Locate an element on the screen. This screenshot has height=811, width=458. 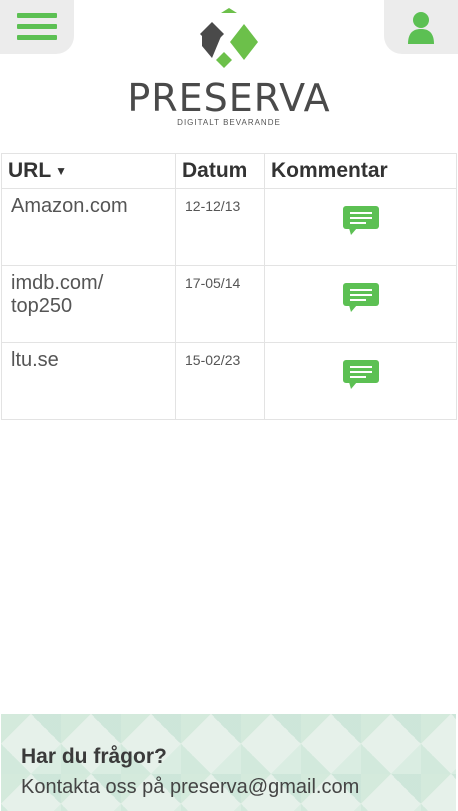
column-header-url-label: URL is located at coordinates (30, 170).